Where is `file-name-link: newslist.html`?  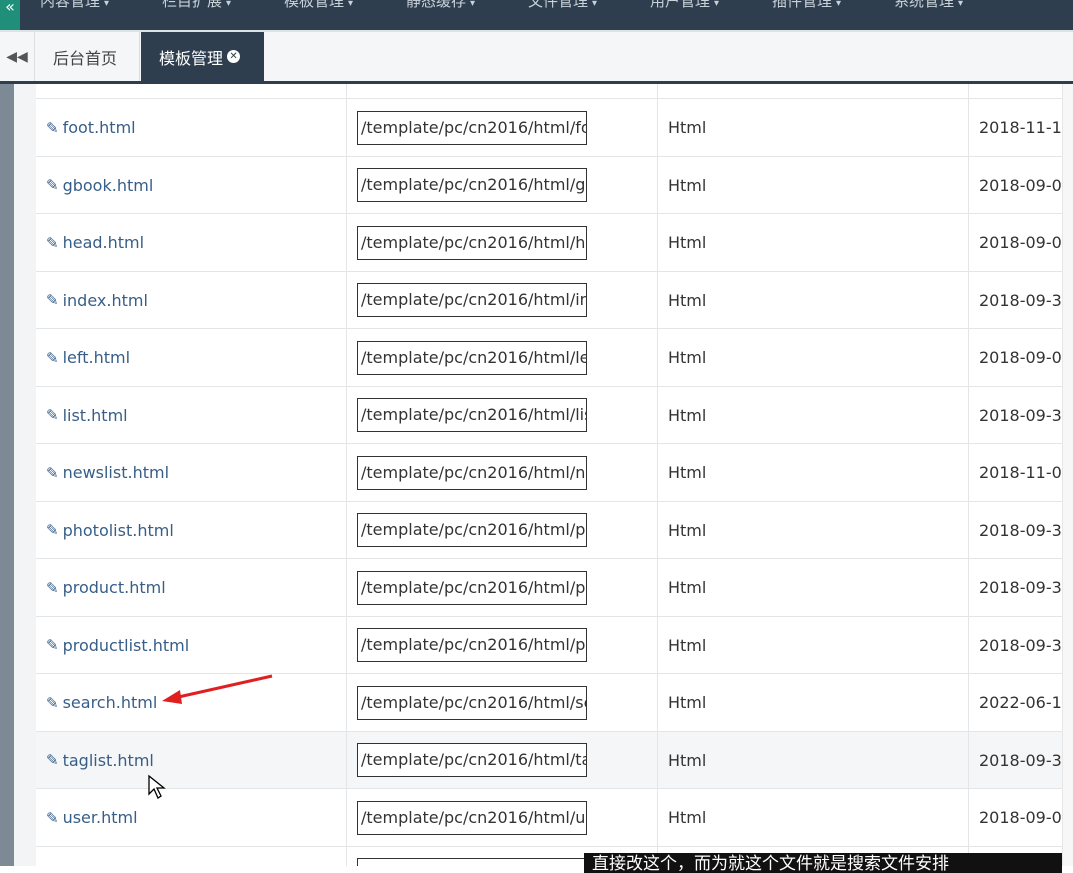
file-name-link: newslist.html is located at coordinates (116, 472).